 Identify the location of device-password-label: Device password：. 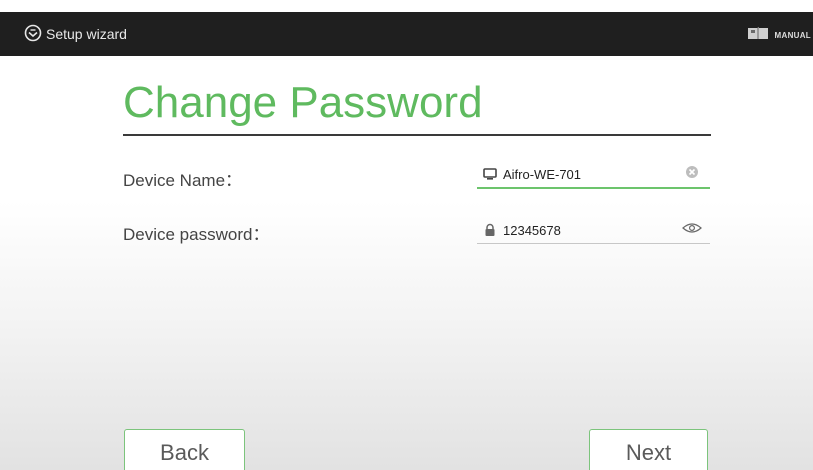
(196, 234).